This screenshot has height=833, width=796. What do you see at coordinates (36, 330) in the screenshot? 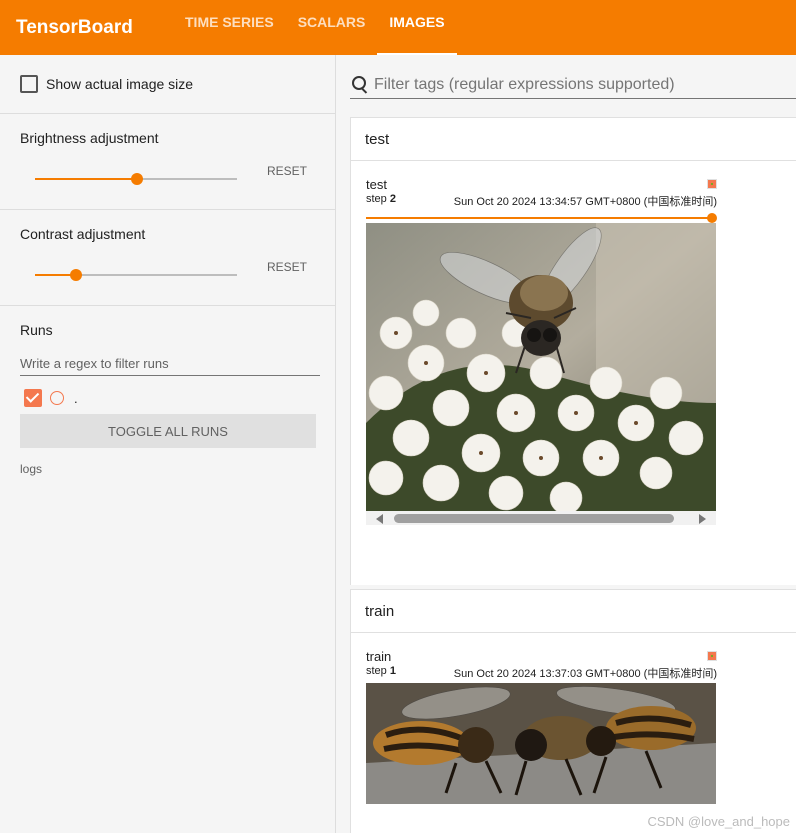
I see `runs-title: Runs` at bounding box center [36, 330].